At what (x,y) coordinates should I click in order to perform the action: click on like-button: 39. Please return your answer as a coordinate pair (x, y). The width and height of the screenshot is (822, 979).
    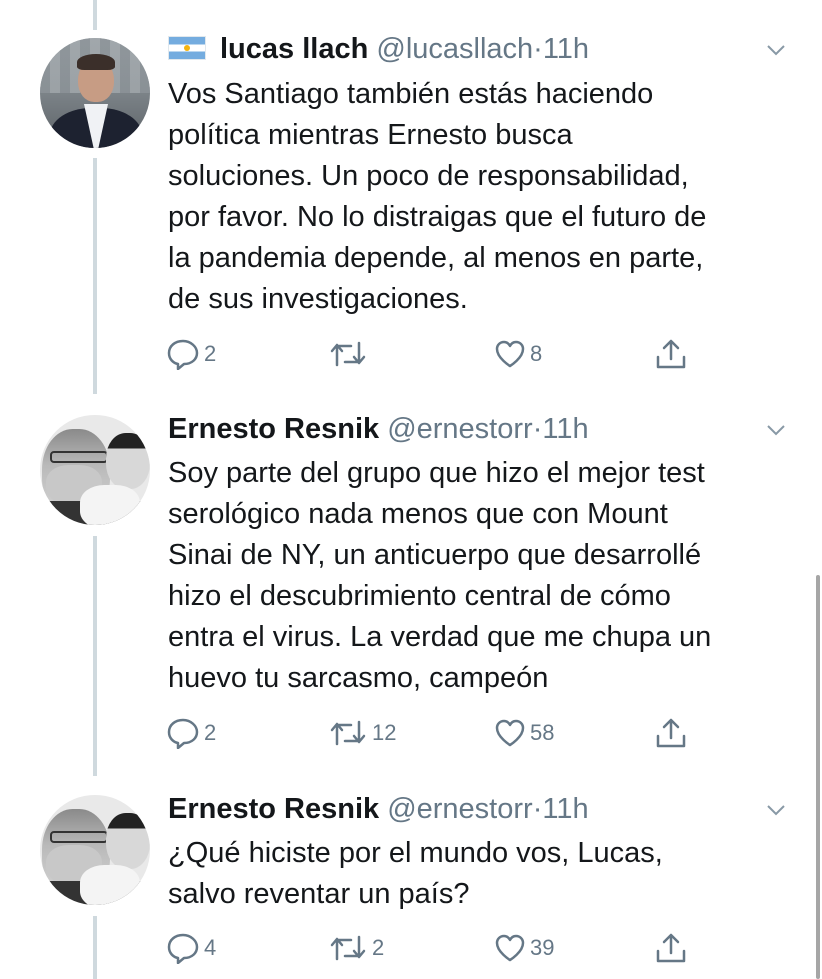
    Looking at the image, I should click on (524, 948).